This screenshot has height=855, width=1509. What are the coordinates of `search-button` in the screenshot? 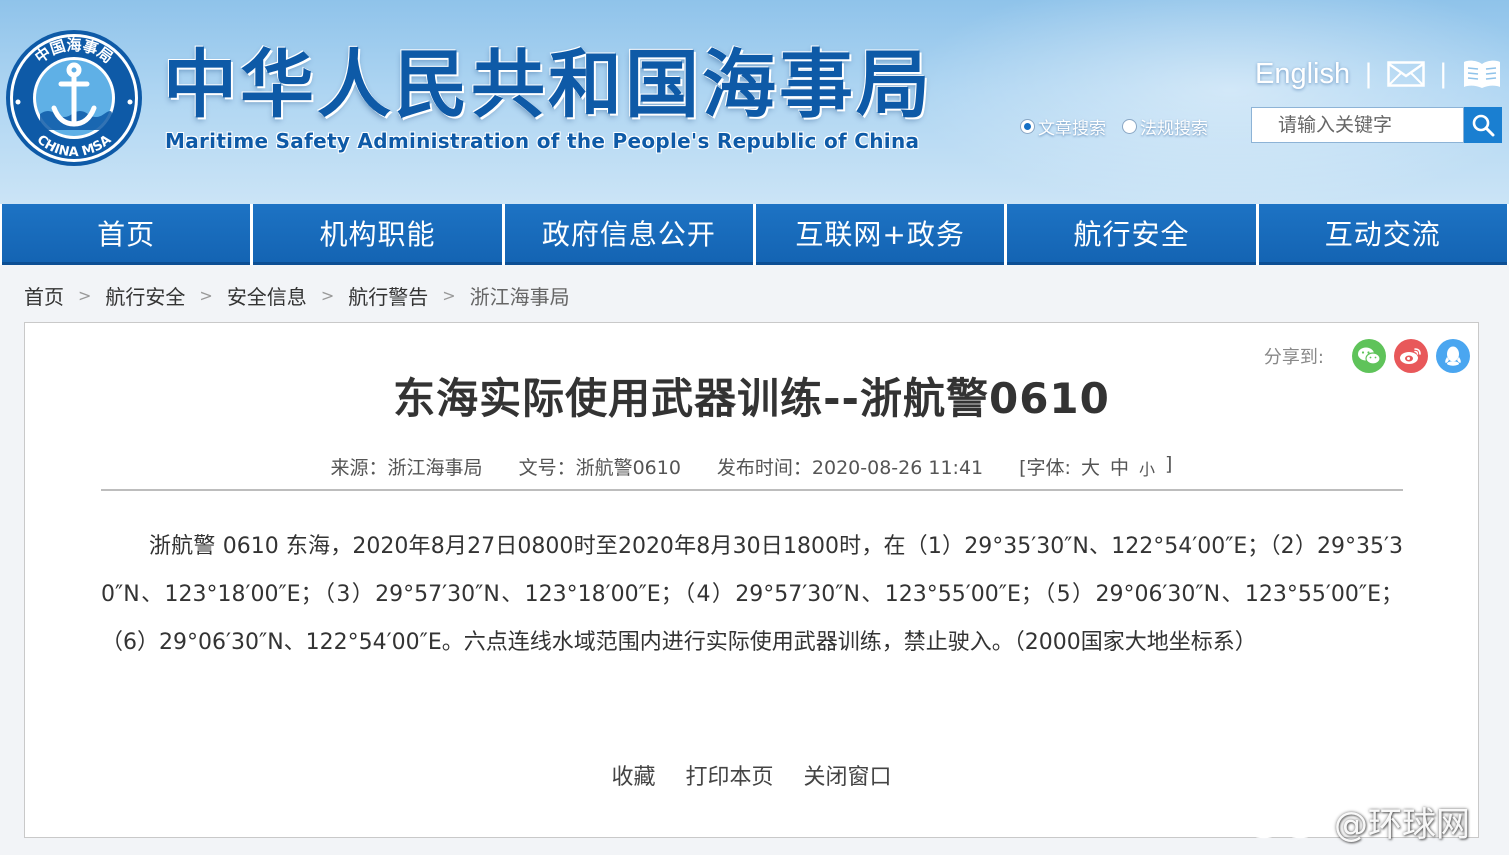 It's located at (1483, 125).